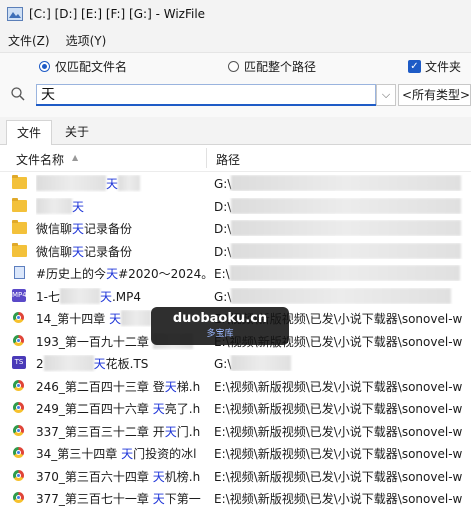 This screenshot has width=471, height=510. What do you see at coordinates (75, 157) in the screenshot?
I see `sort-ascending-icon: ▲` at bounding box center [75, 157].